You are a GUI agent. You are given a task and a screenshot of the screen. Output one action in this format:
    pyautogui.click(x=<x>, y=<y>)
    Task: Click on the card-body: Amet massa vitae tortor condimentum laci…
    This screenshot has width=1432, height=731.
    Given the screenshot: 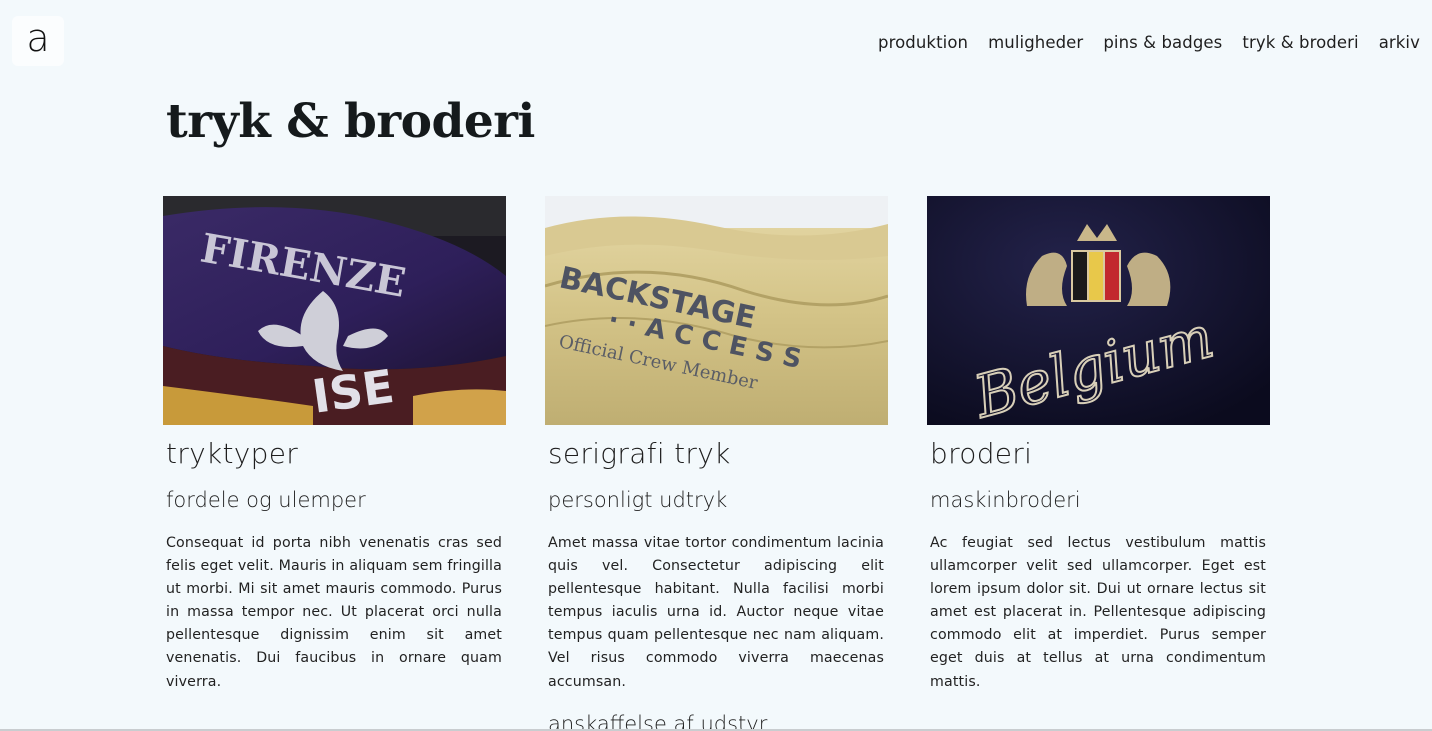 What is the action you would take?
    pyautogui.click(x=716, y=612)
    